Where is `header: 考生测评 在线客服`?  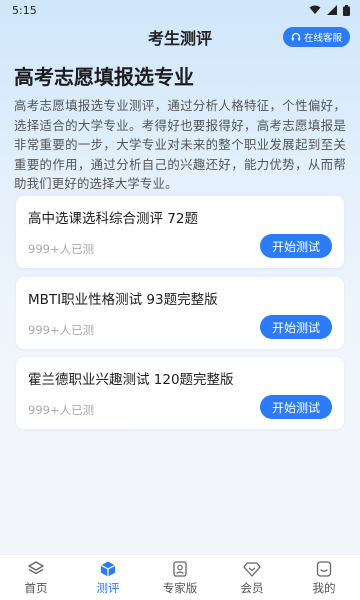
header: 考生测评 在线客服 is located at coordinates (180, 37).